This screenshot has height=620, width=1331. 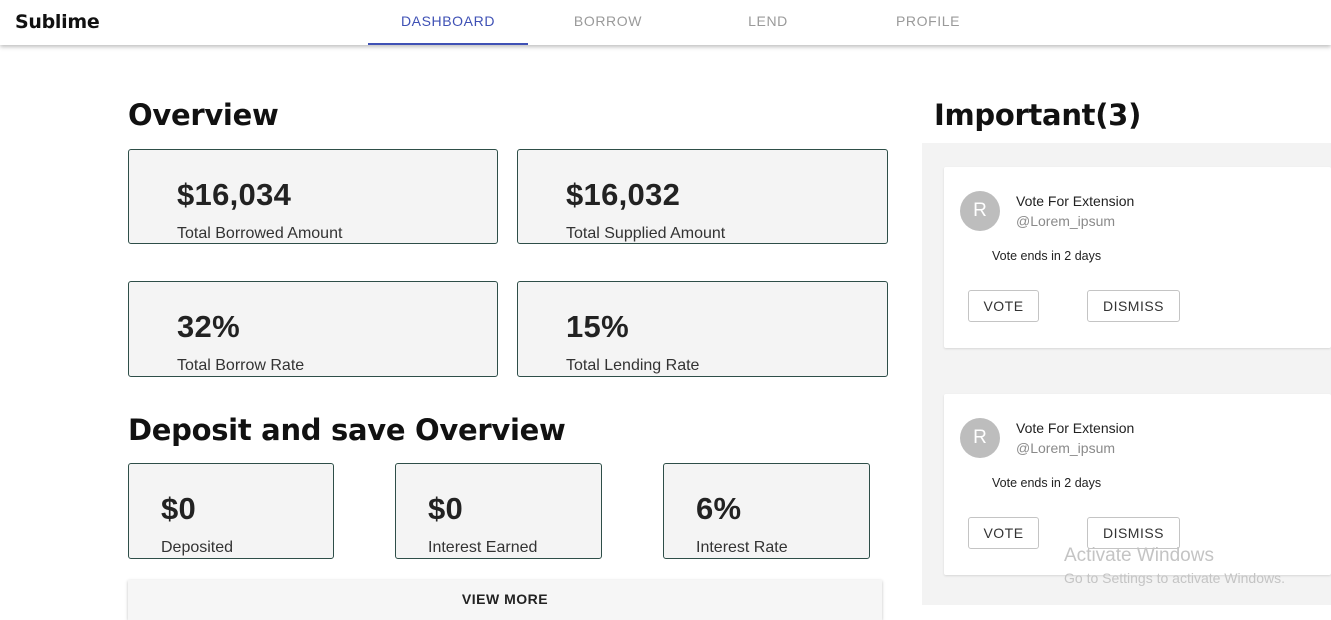 What do you see at coordinates (197, 547) in the screenshot?
I see `stat-label: Deposited` at bounding box center [197, 547].